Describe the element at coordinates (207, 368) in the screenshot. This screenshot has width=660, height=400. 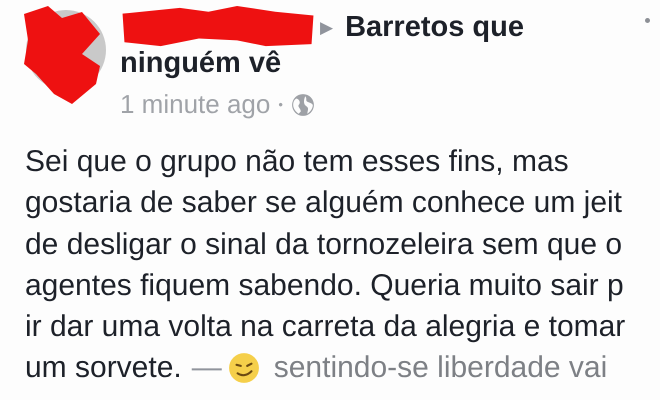
I see `dash: —` at that location.